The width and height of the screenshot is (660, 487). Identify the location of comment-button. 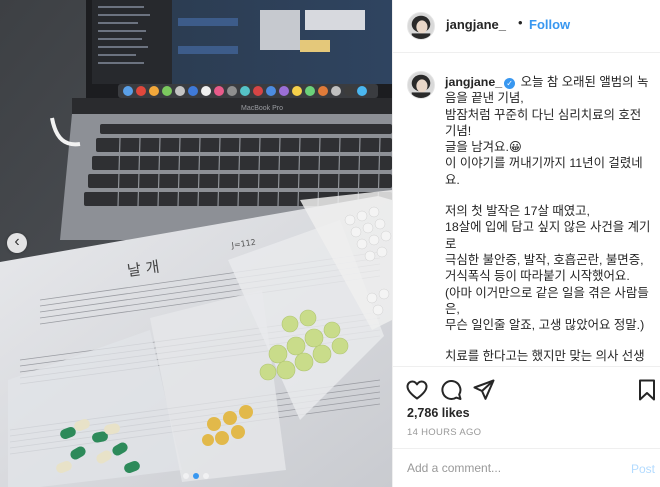
(451, 390).